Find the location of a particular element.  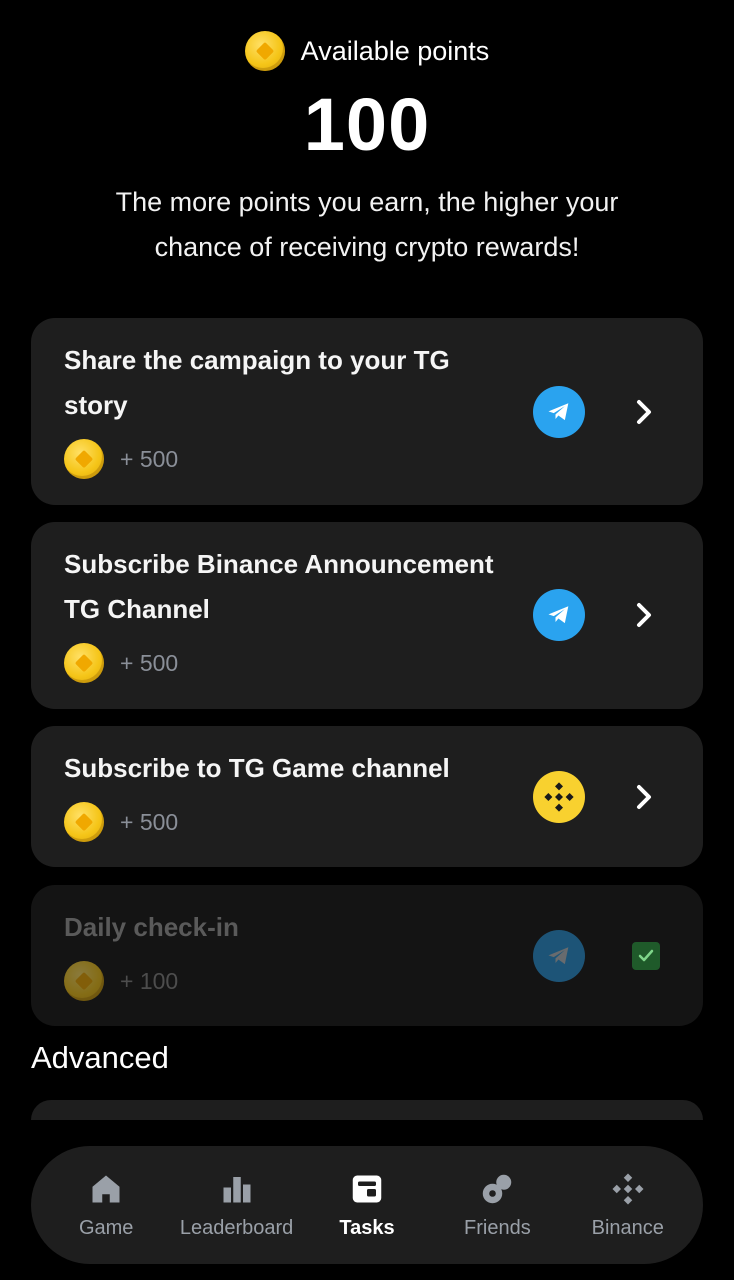

nav-item-tasks: Tasks is located at coordinates (367, 1205).